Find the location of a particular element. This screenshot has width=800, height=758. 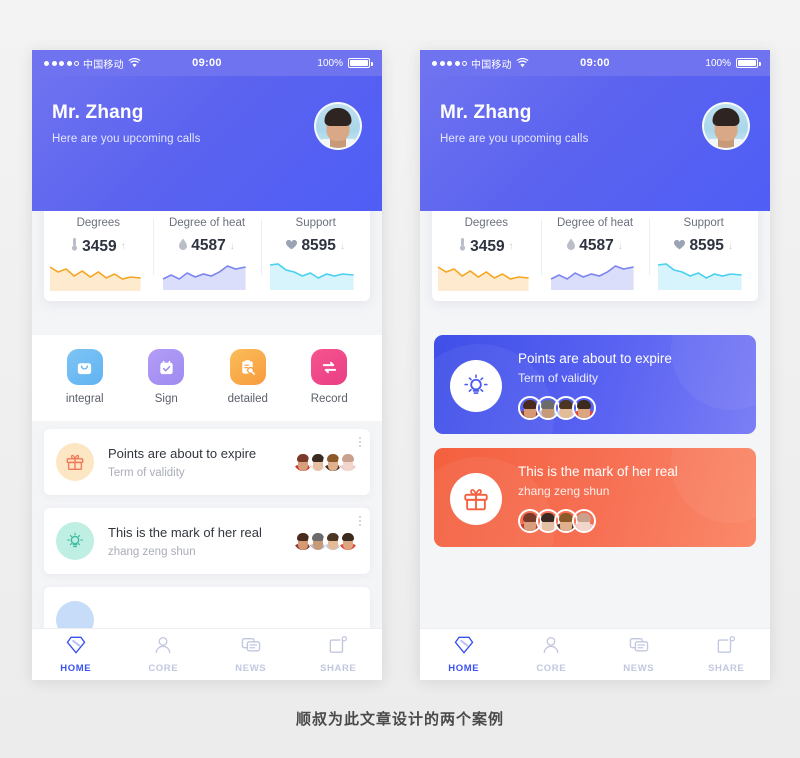

nav-label: NEWS is located at coordinates (639, 668).